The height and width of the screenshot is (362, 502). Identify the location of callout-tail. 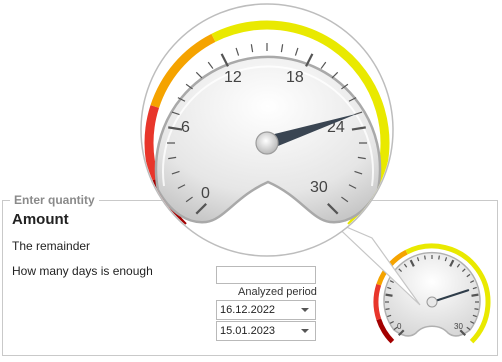
(375, 262).